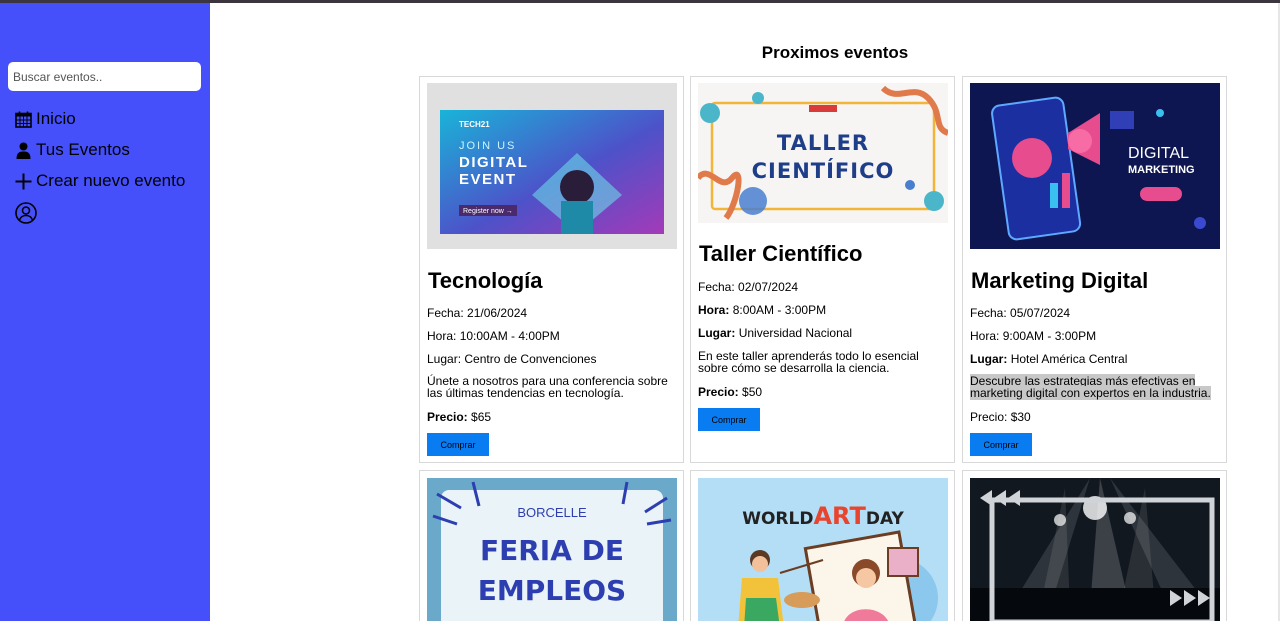 Image resolution: width=1280 pixels, height=621 pixels. I want to click on event-image: WORLDARTDAY, so click(823, 549).